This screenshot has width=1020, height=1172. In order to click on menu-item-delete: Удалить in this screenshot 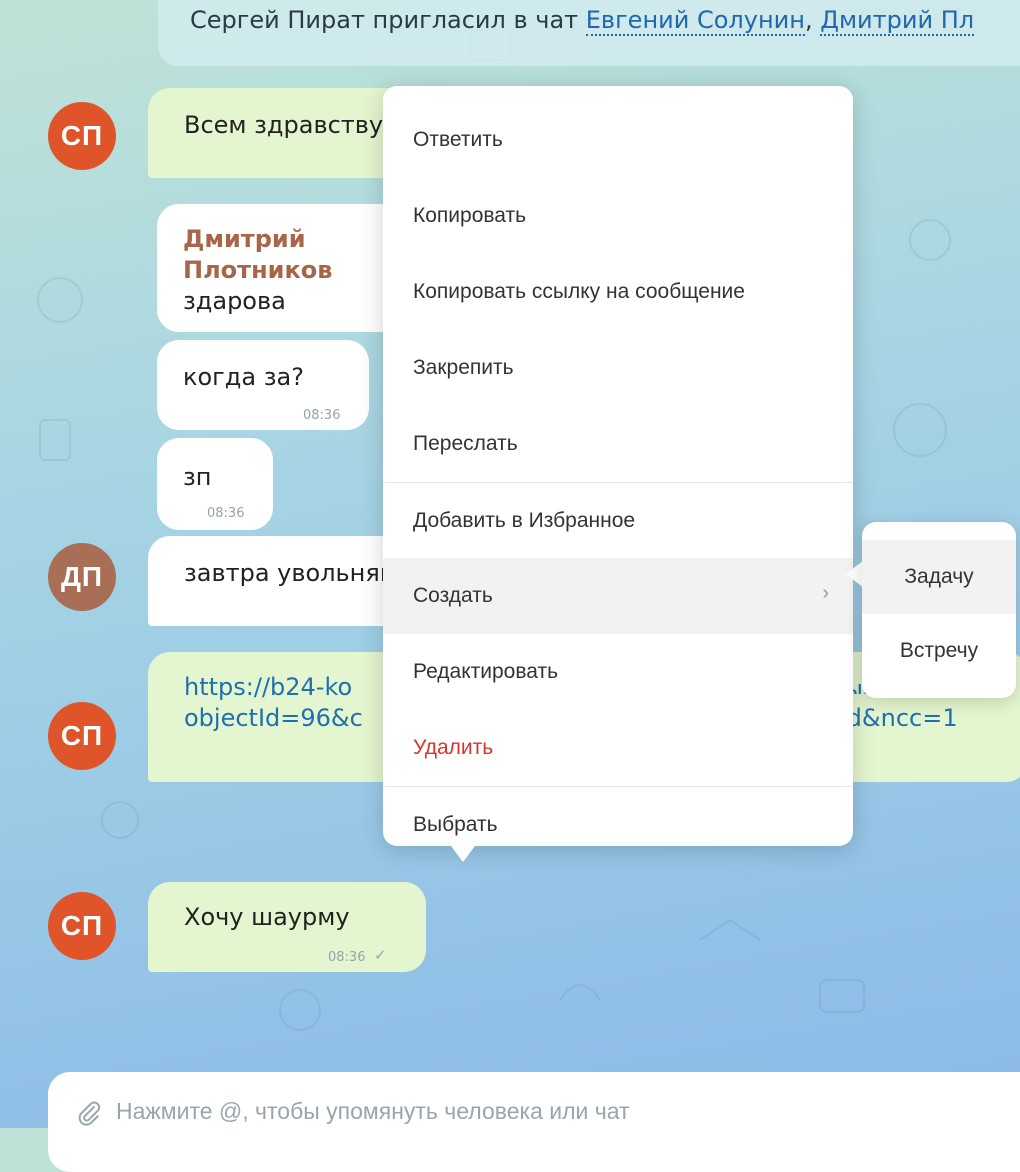, I will do `click(618, 748)`.